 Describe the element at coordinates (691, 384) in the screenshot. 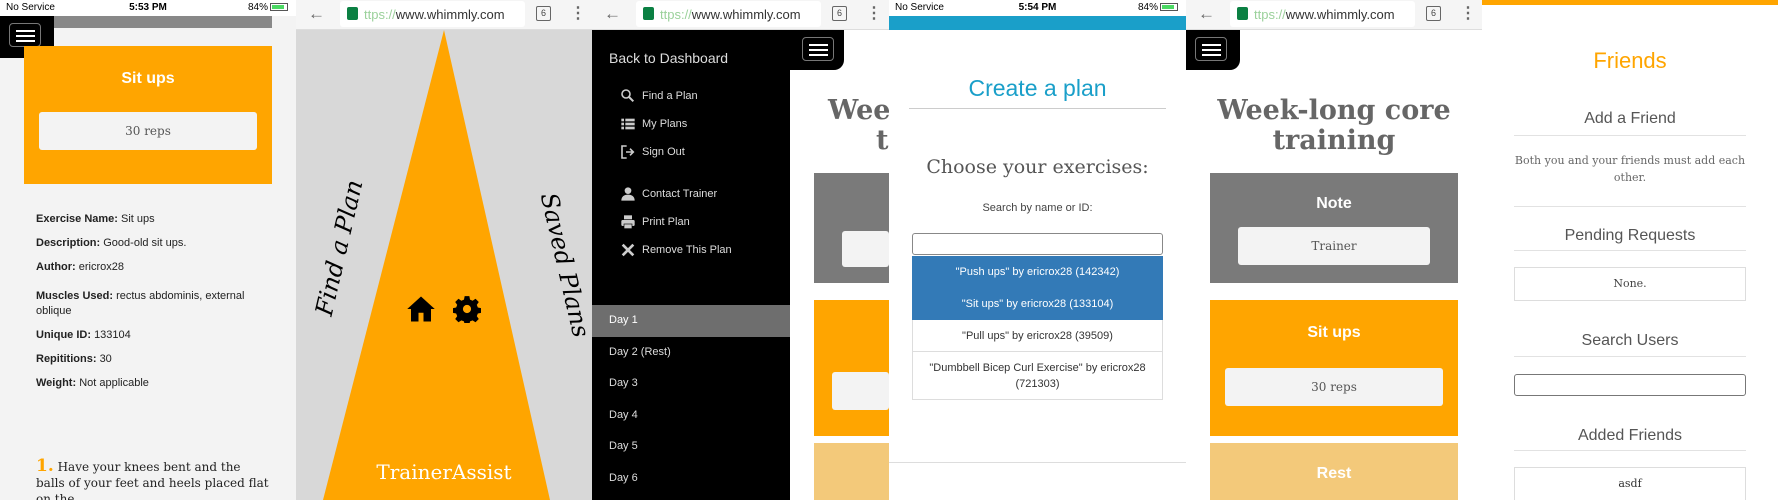

I see `day-item: Day 3` at that location.